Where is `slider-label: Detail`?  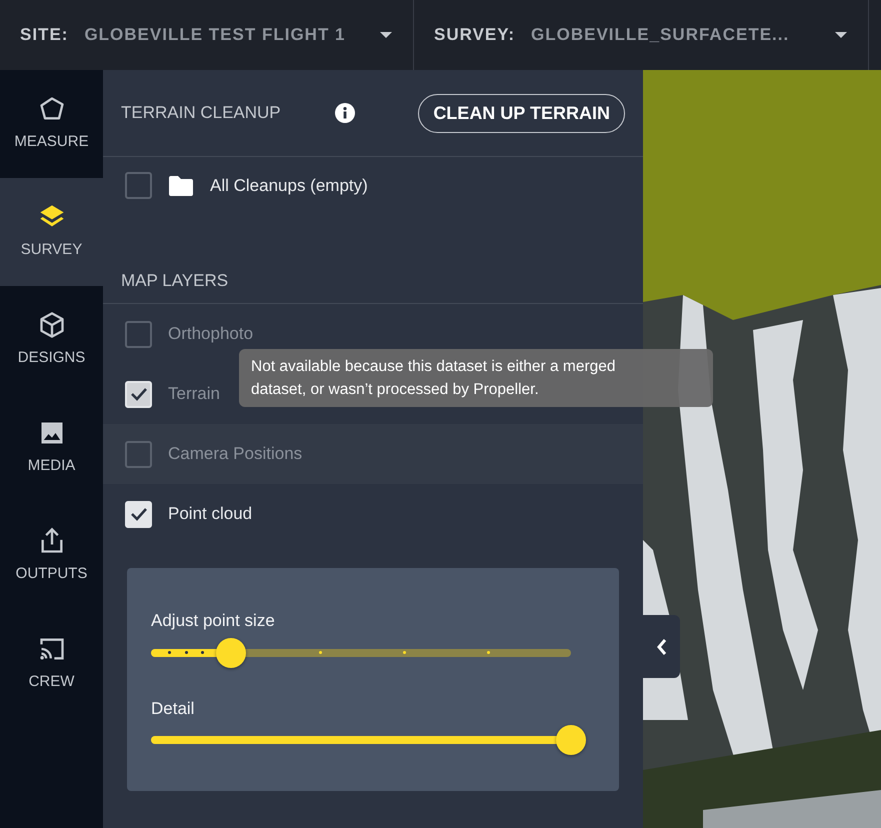
slider-label: Detail is located at coordinates (173, 709).